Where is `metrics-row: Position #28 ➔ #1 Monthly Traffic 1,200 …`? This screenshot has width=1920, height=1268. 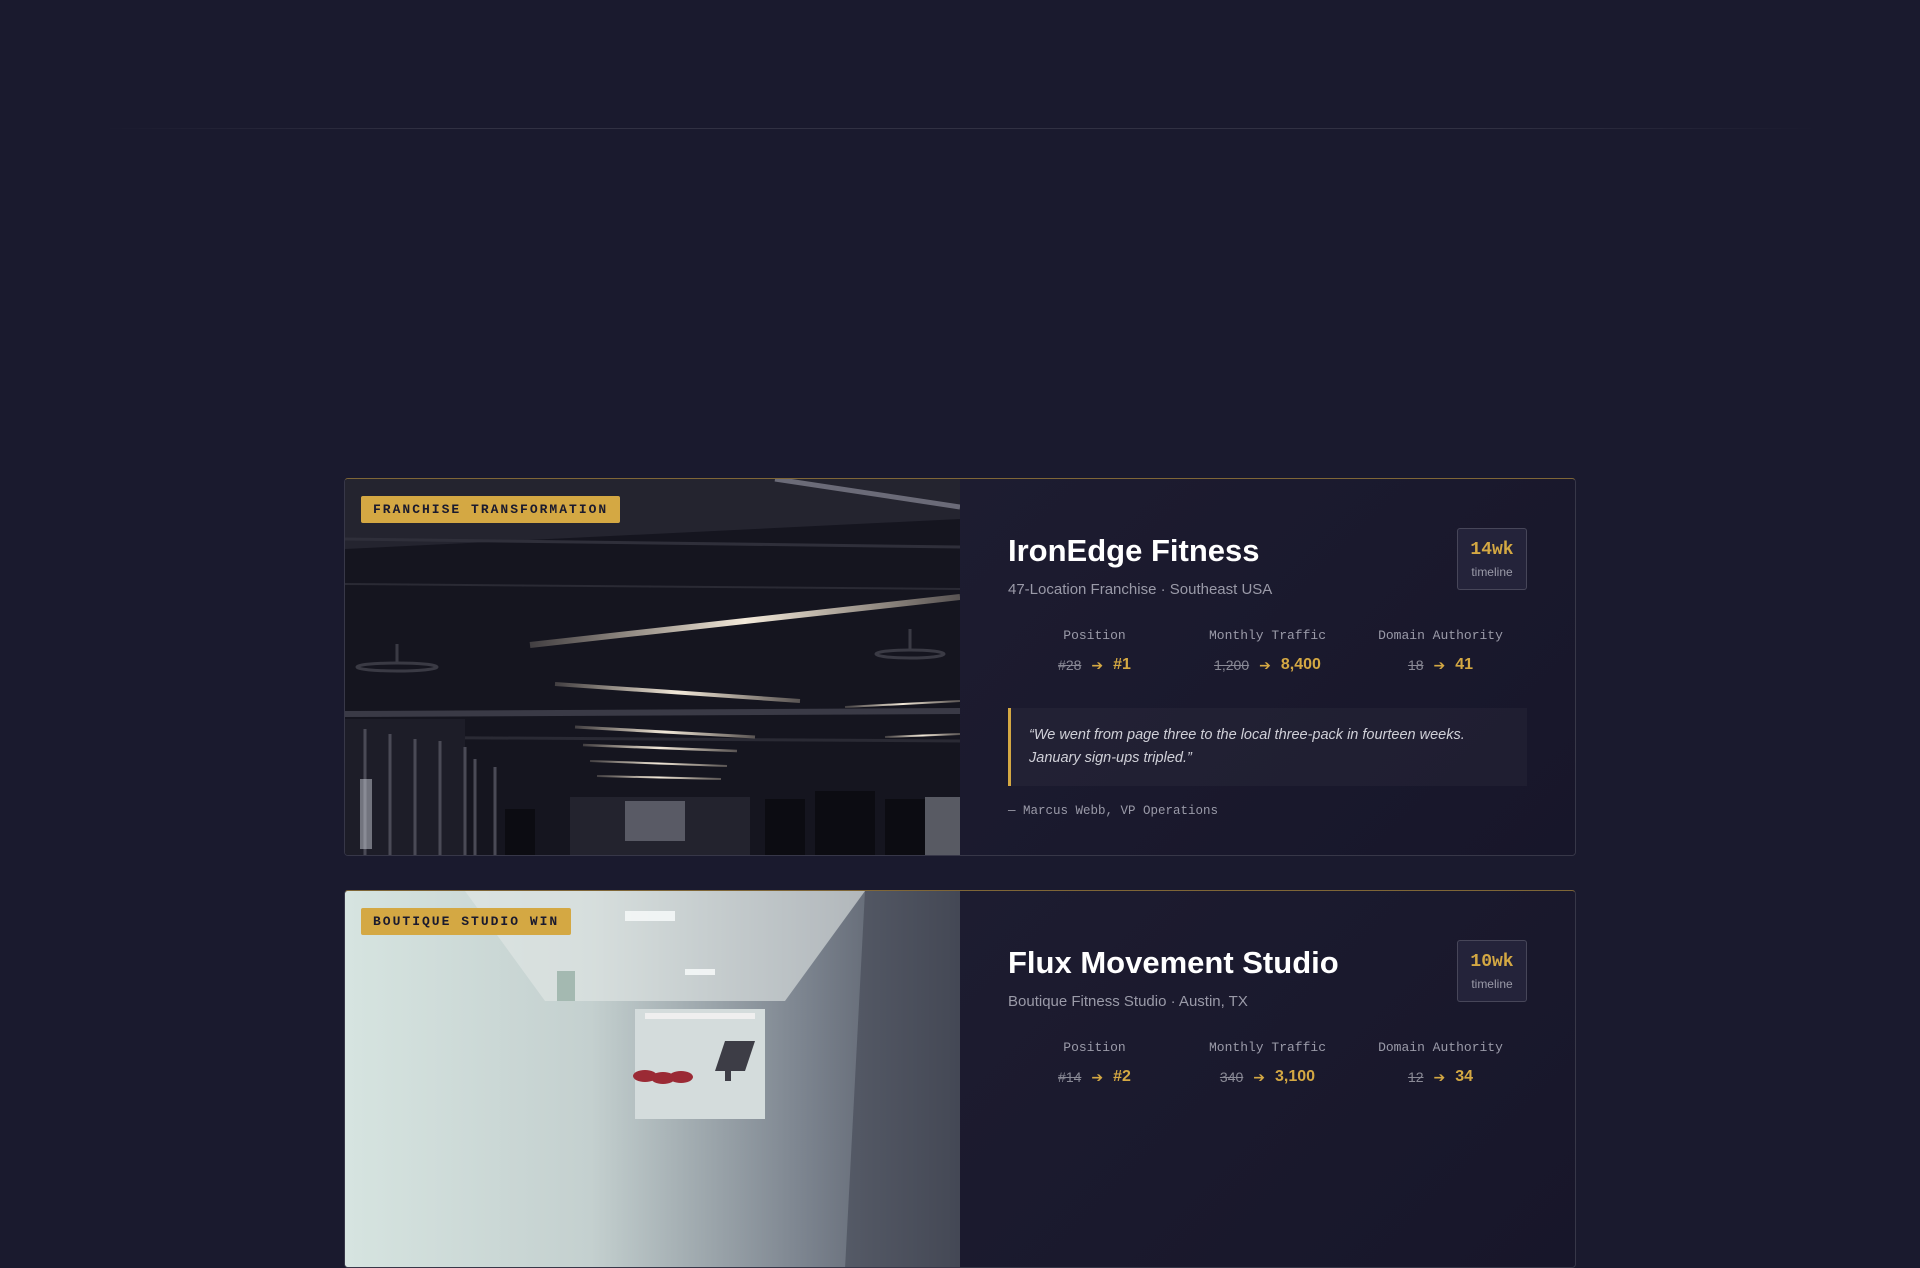
metrics-row: Position #28 ➔ #1 Monthly Traffic 1,200 … is located at coordinates (1267, 651).